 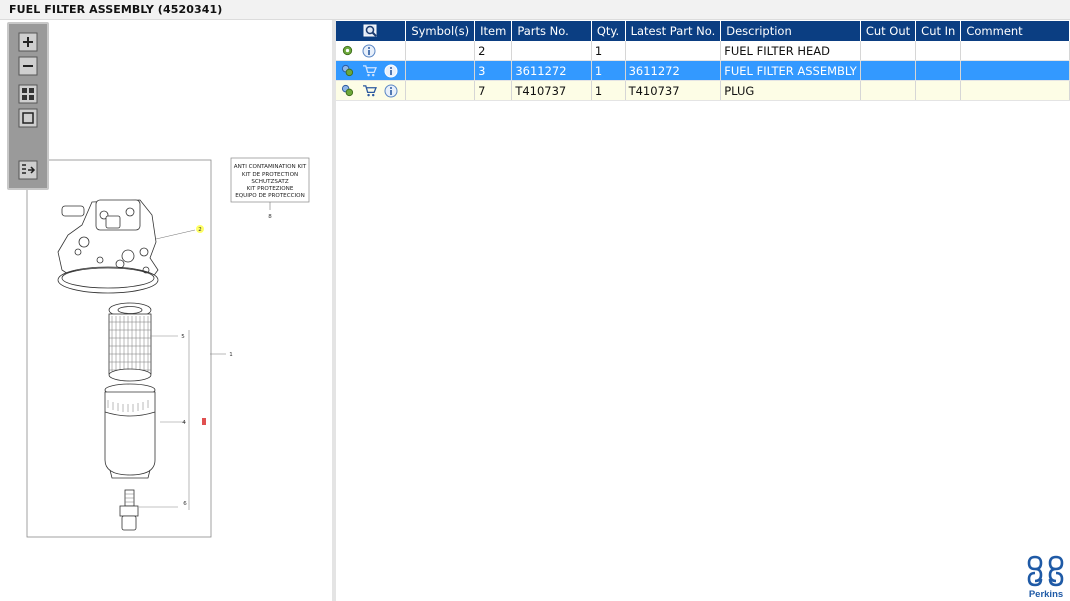 What do you see at coordinates (493, 31) in the screenshot?
I see `column-item: Item` at bounding box center [493, 31].